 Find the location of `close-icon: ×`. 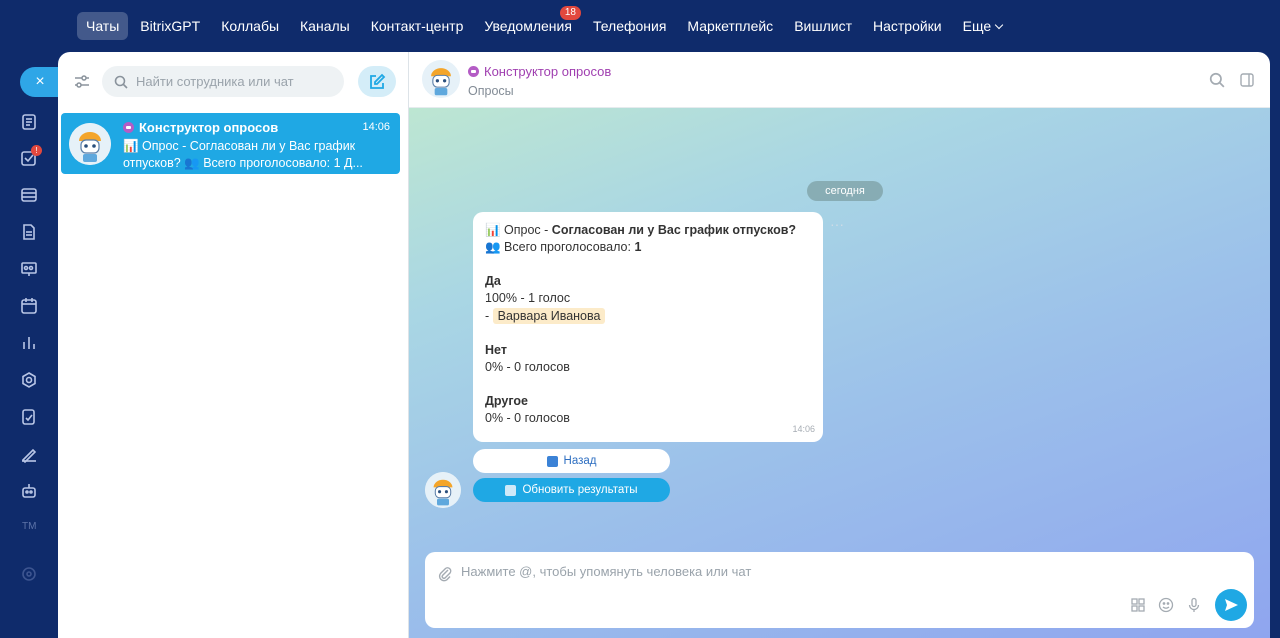

close-icon: × is located at coordinates (40, 81).